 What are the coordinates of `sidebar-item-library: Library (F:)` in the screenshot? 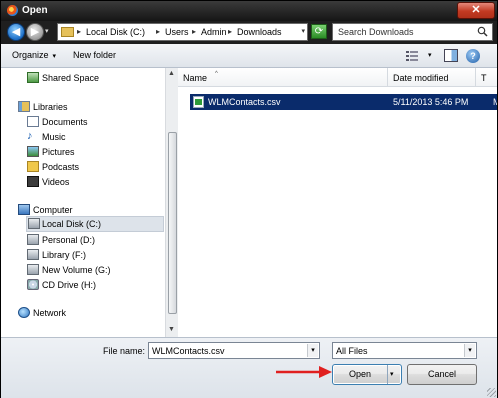 It's located at (87, 255).